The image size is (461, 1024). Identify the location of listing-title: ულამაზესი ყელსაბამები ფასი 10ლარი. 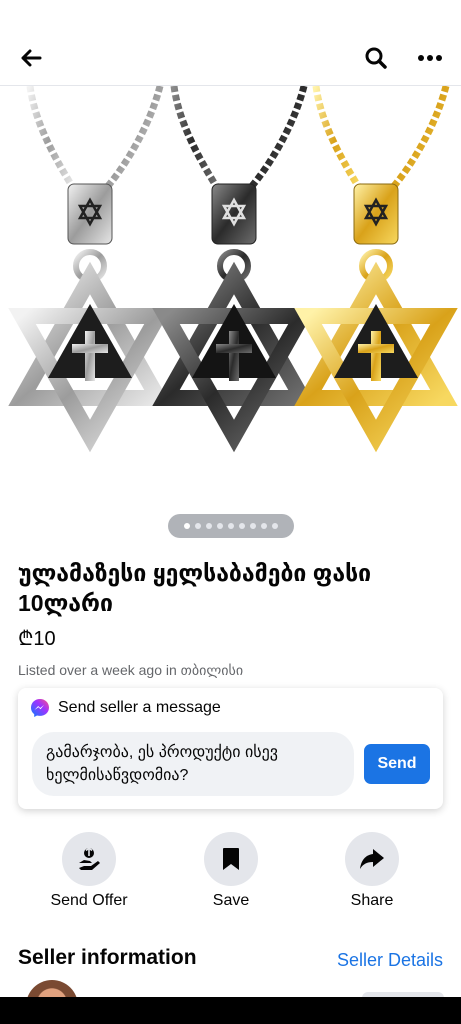
(195, 588).